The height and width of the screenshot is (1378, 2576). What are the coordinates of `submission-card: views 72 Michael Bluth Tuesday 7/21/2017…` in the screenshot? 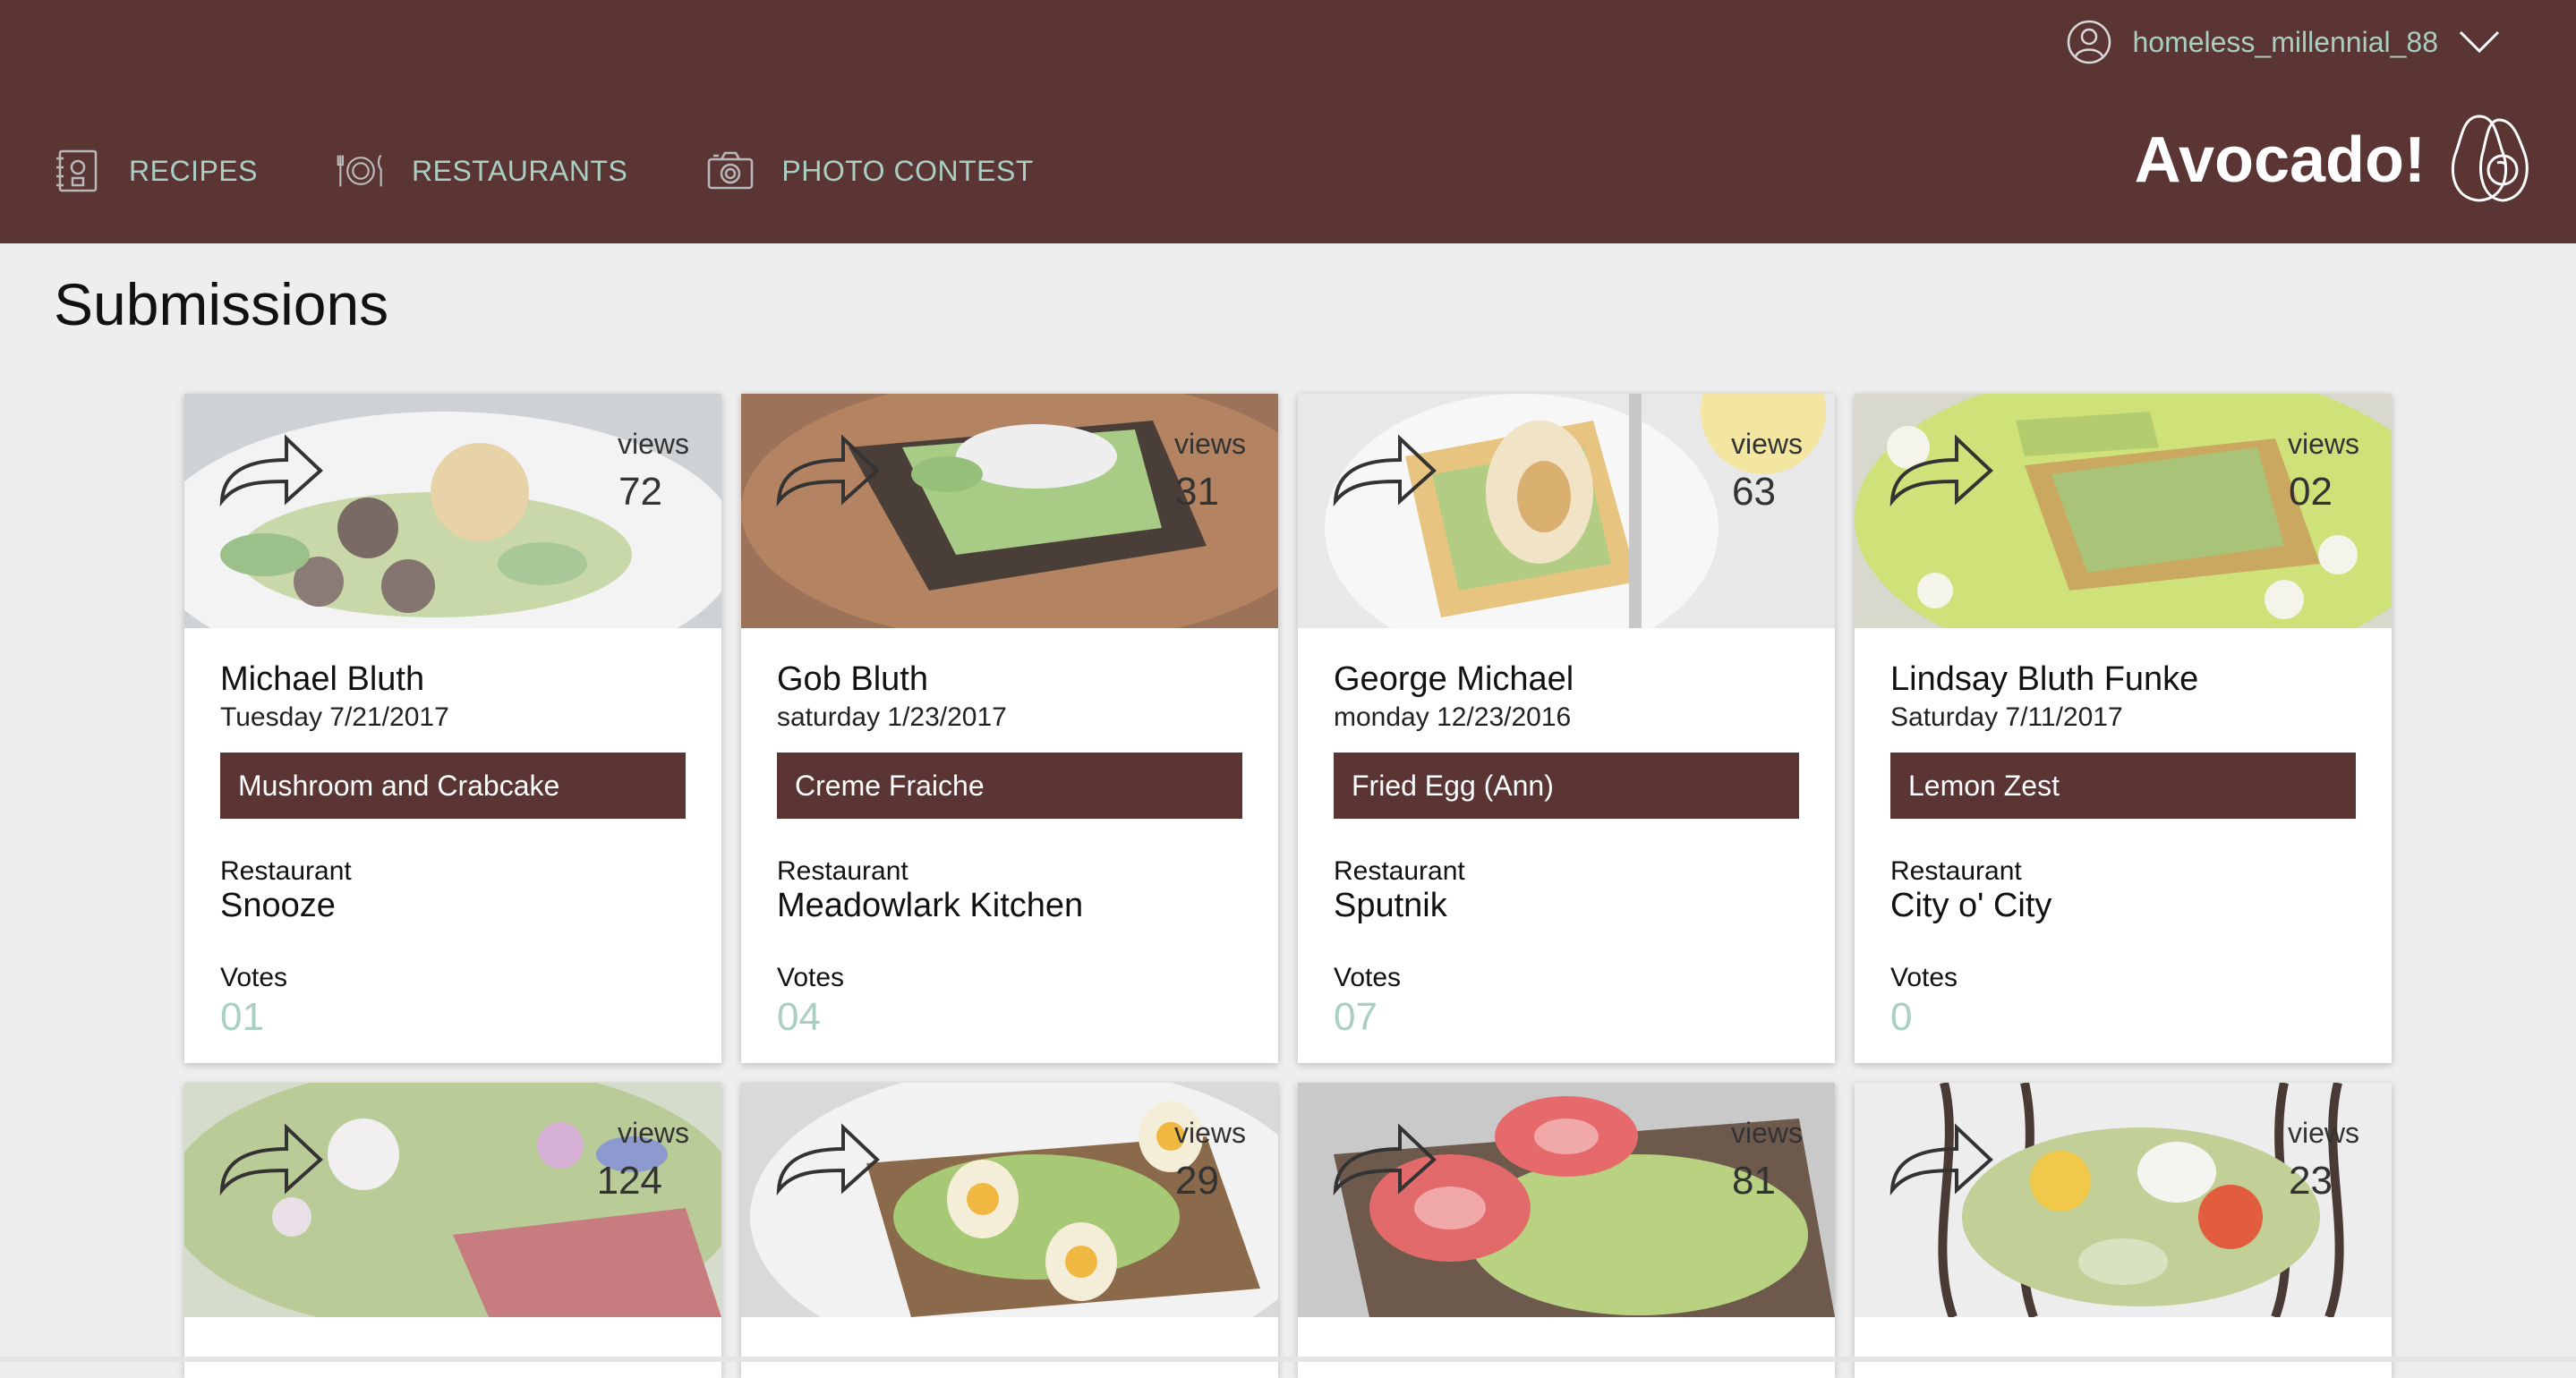 It's located at (452, 729).